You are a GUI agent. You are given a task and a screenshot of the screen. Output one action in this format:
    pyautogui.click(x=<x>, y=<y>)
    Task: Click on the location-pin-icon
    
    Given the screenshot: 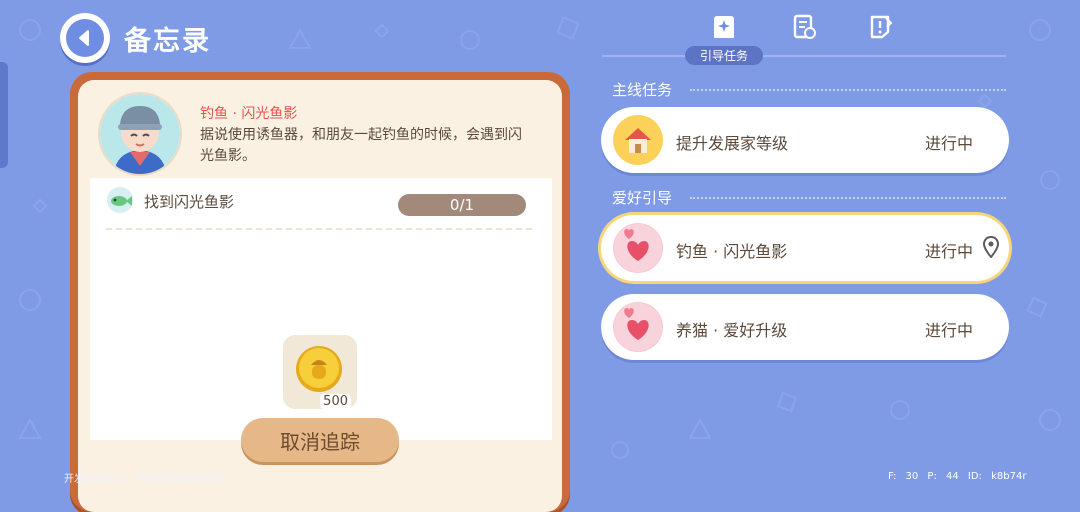 What is the action you would take?
    pyautogui.click(x=991, y=247)
    